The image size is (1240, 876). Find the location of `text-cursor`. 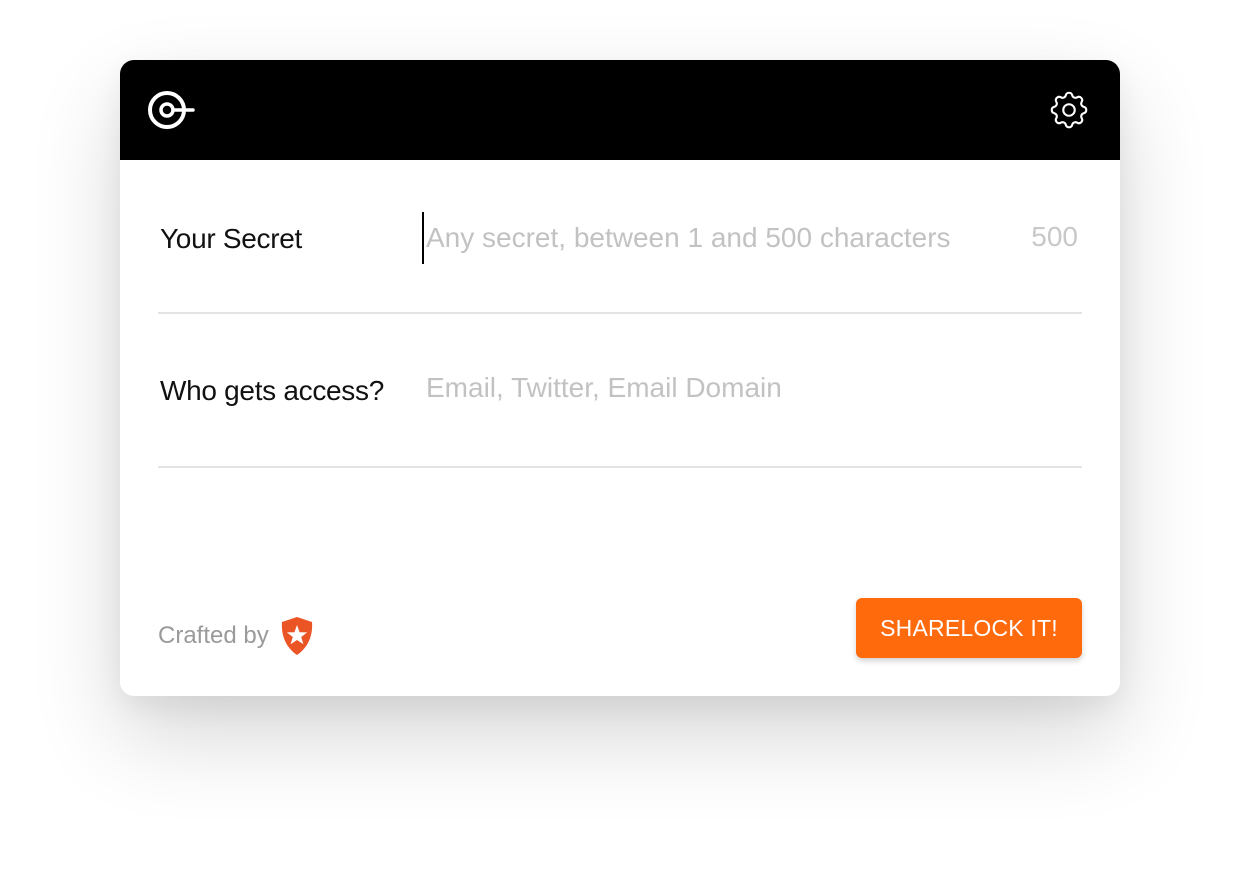

text-cursor is located at coordinates (423, 238).